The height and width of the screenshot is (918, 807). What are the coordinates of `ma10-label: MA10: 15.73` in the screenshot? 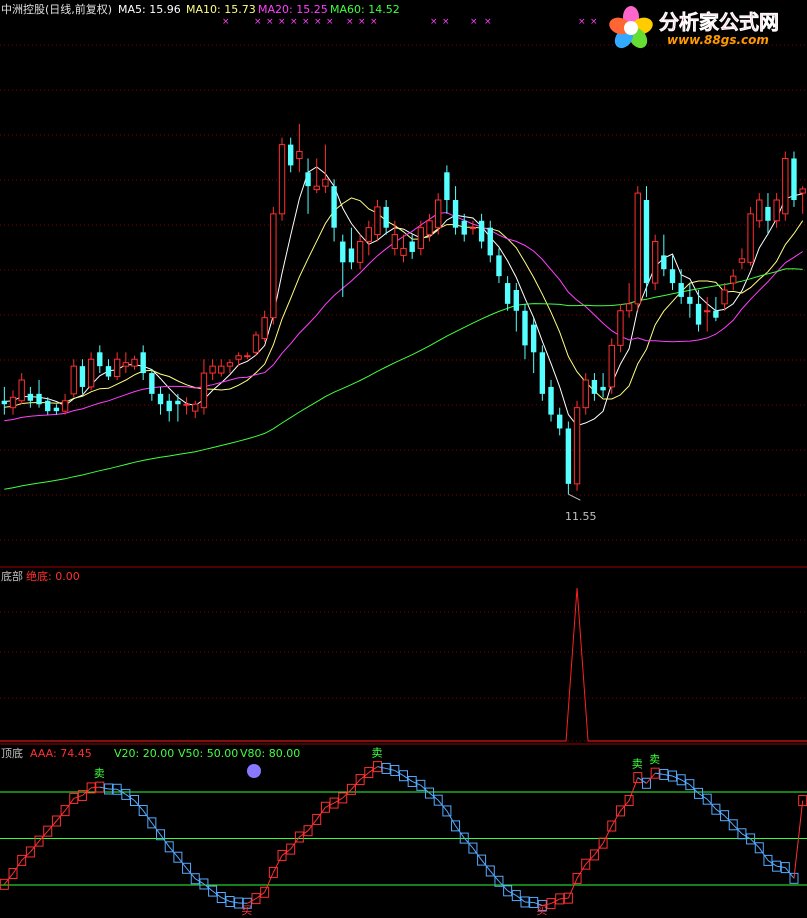 It's located at (221, 9).